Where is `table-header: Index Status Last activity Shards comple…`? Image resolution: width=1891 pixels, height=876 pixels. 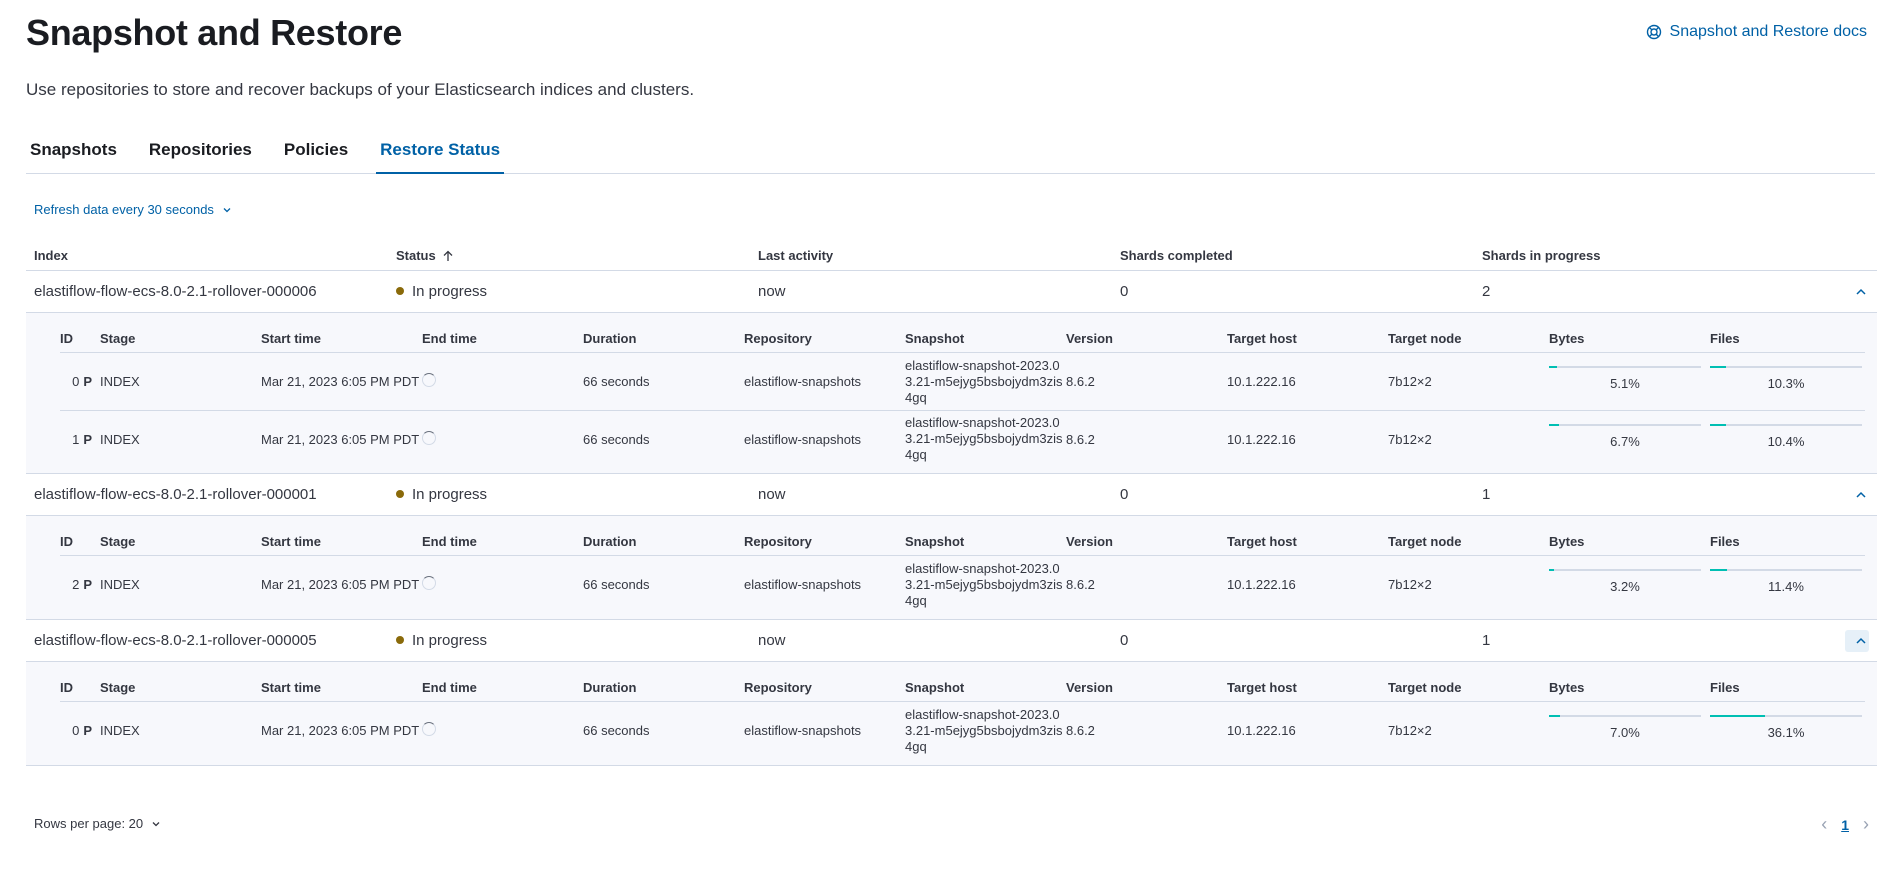 table-header: Index Status Last activity Shards comple… is located at coordinates (951, 256).